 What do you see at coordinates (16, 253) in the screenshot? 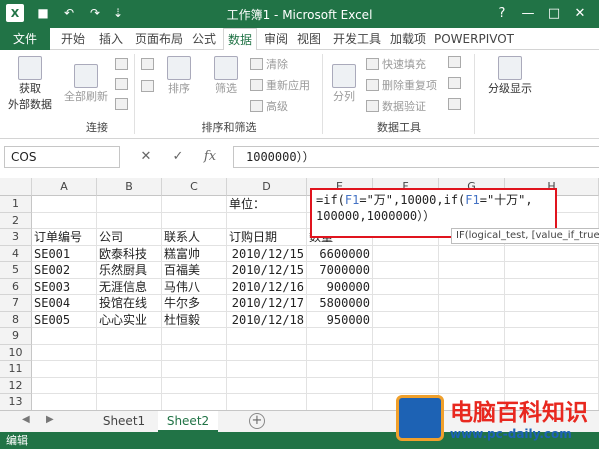
I see `row-header: 4` at bounding box center [16, 253].